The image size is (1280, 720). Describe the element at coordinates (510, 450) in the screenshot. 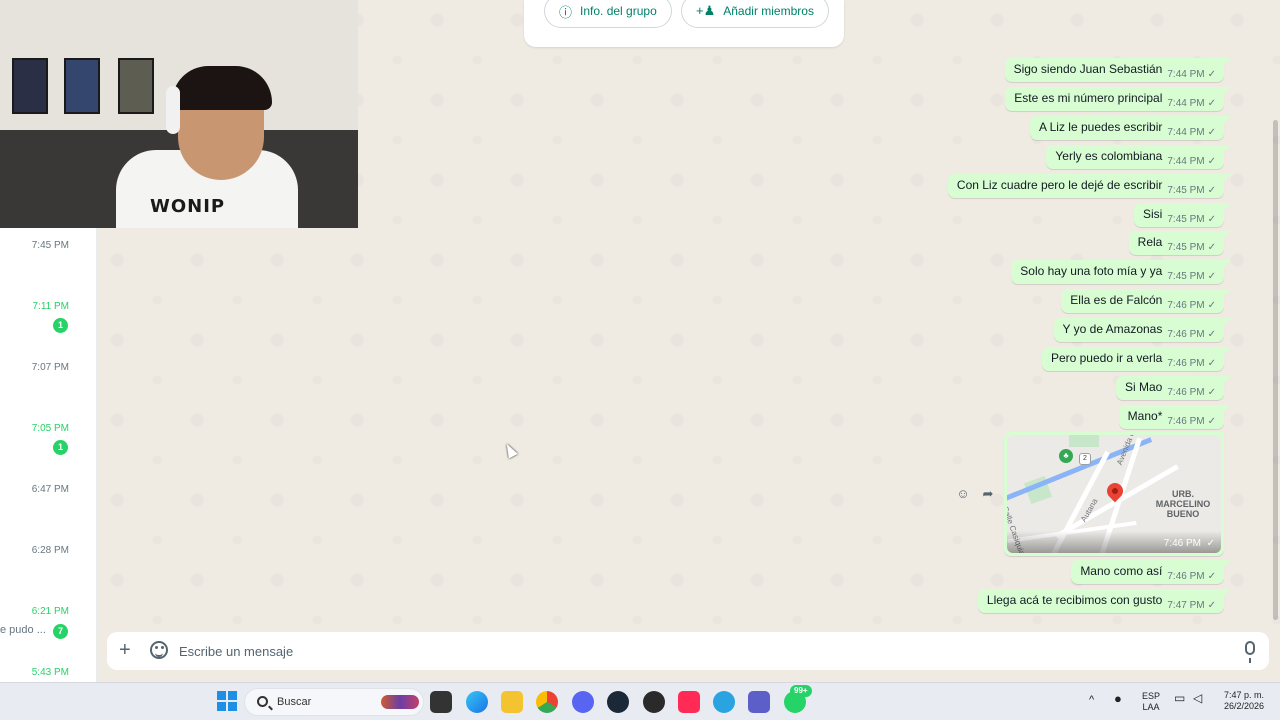

I see `mouse-cursor` at that location.